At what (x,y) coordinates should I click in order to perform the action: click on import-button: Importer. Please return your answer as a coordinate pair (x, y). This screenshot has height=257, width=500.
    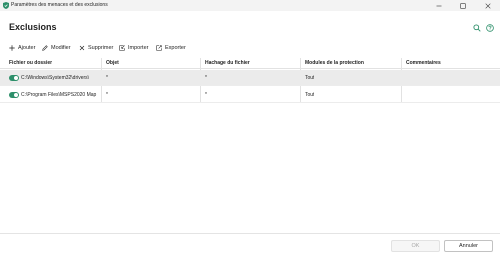
    Looking at the image, I should click on (133, 47).